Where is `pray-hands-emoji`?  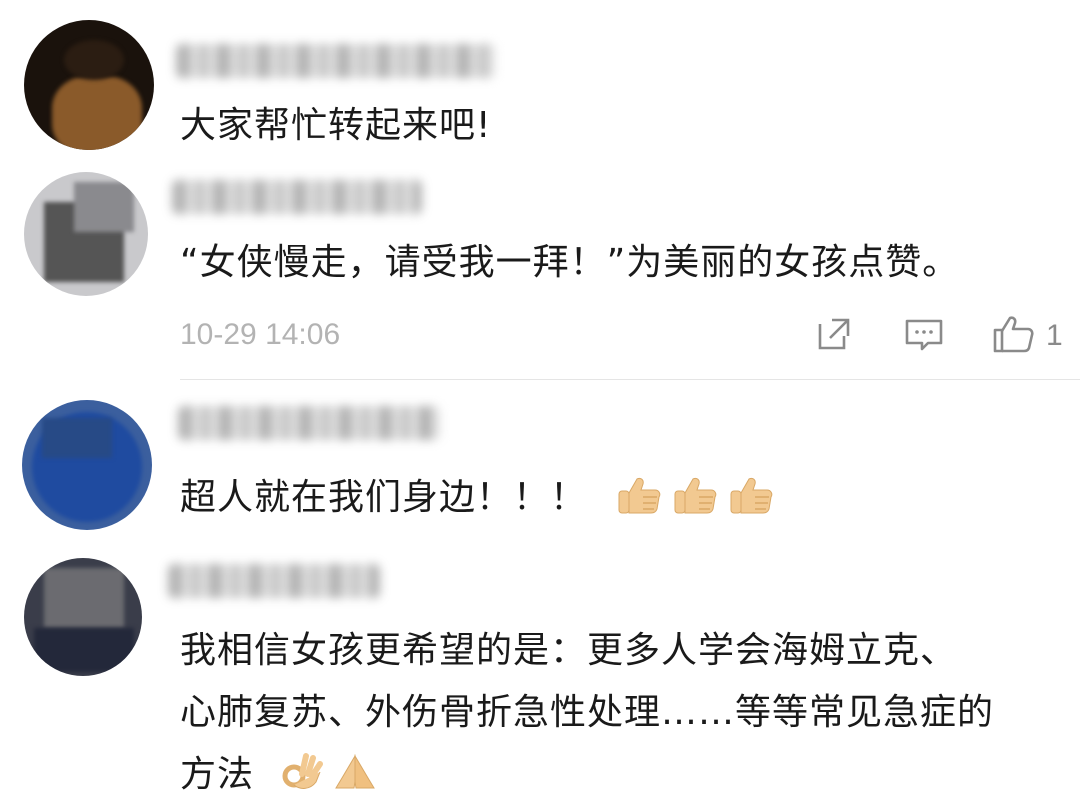
pray-hands-emoji is located at coordinates (355, 772).